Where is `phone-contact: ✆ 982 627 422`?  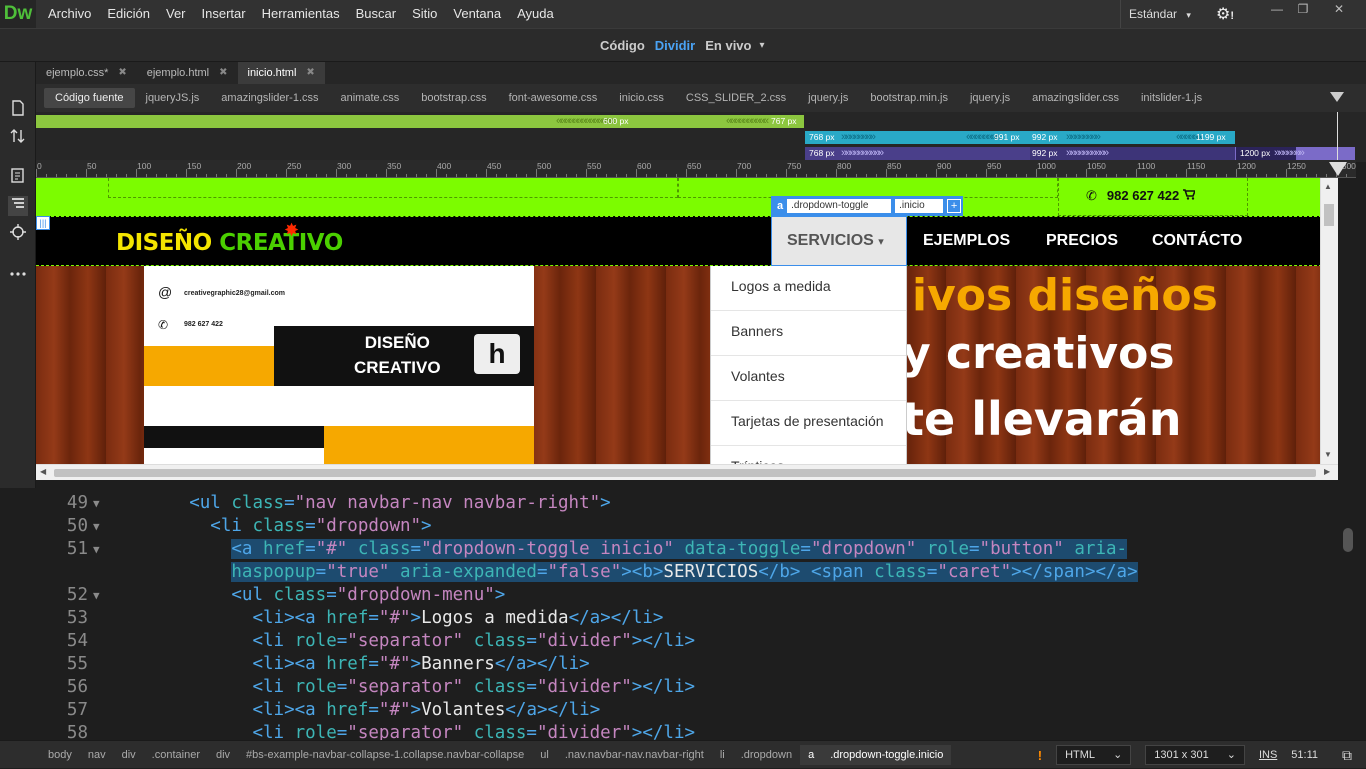 phone-contact: ✆ 982 627 422 is located at coordinates (1141, 196).